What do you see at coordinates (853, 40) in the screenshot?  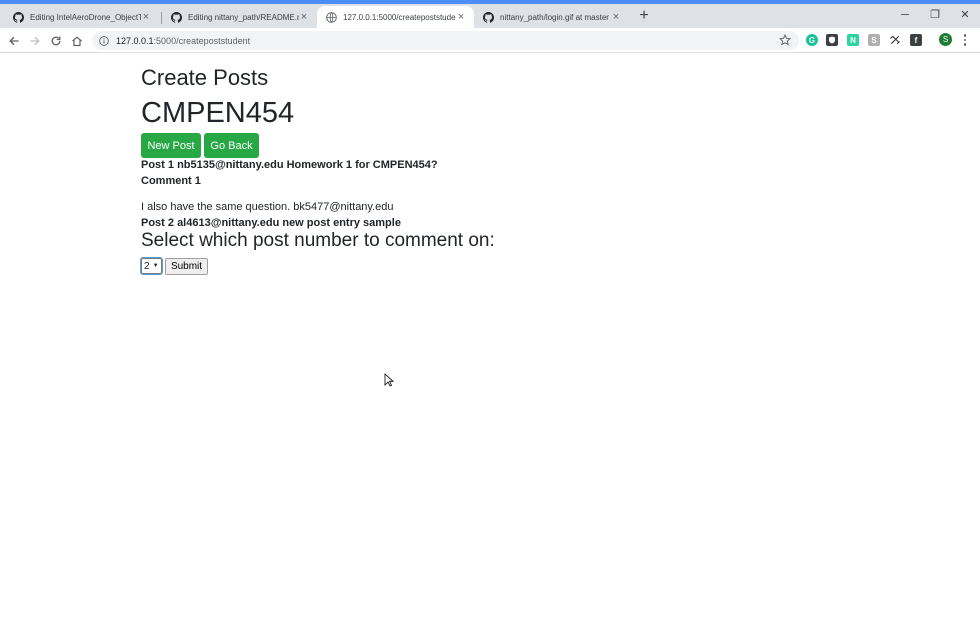 I see `n-extension-icon: N` at bounding box center [853, 40].